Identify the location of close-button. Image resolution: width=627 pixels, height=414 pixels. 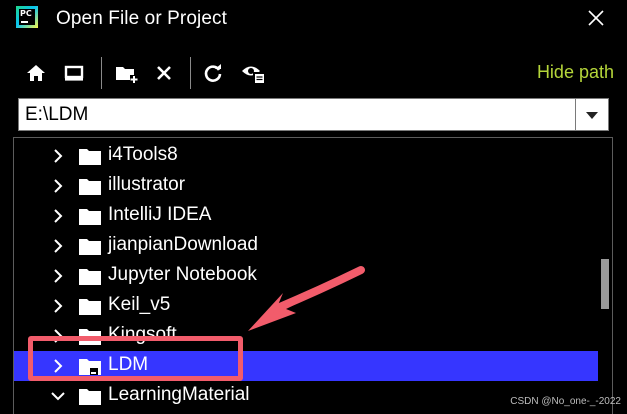
(596, 18).